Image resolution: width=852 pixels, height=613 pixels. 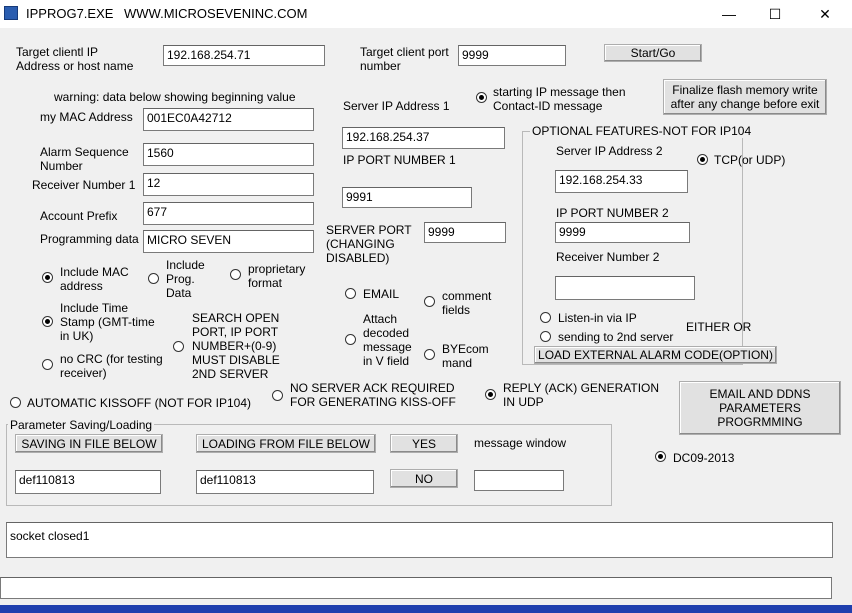 What do you see at coordinates (424, 478) in the screenshot?
I see `no-button: NO` at bounding box center [424, 478].